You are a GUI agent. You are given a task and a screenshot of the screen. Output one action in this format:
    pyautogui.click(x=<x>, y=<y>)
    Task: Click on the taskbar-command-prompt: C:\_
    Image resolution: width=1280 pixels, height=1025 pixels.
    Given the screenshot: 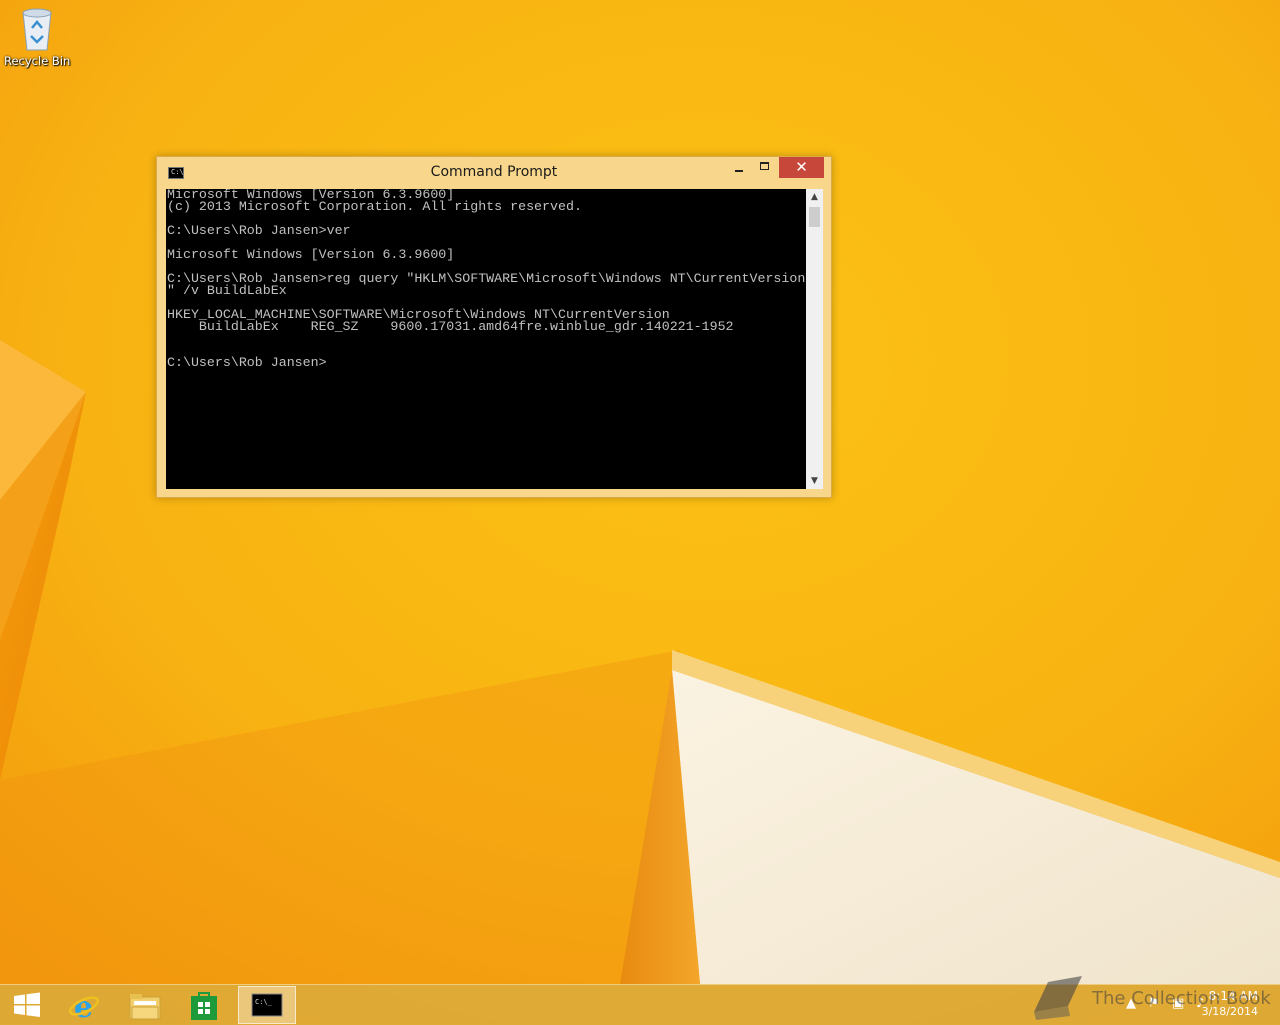 What is the action you would take?
    pyautogui.click(x=267, y=1005)
    